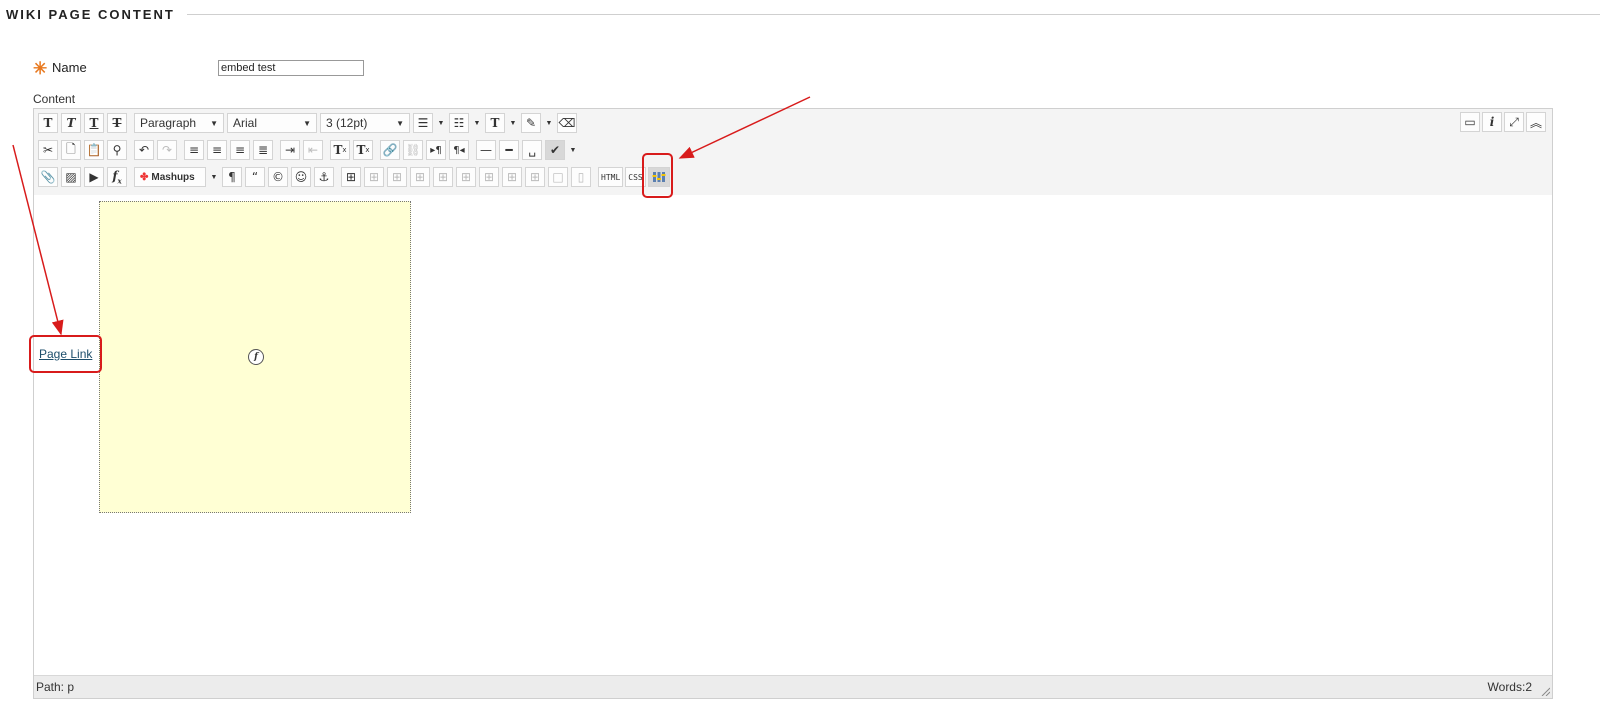 The width and height of the screenshot is (1600, 724). I want to click on insert-table-button: ⊞, so click(351, 177).